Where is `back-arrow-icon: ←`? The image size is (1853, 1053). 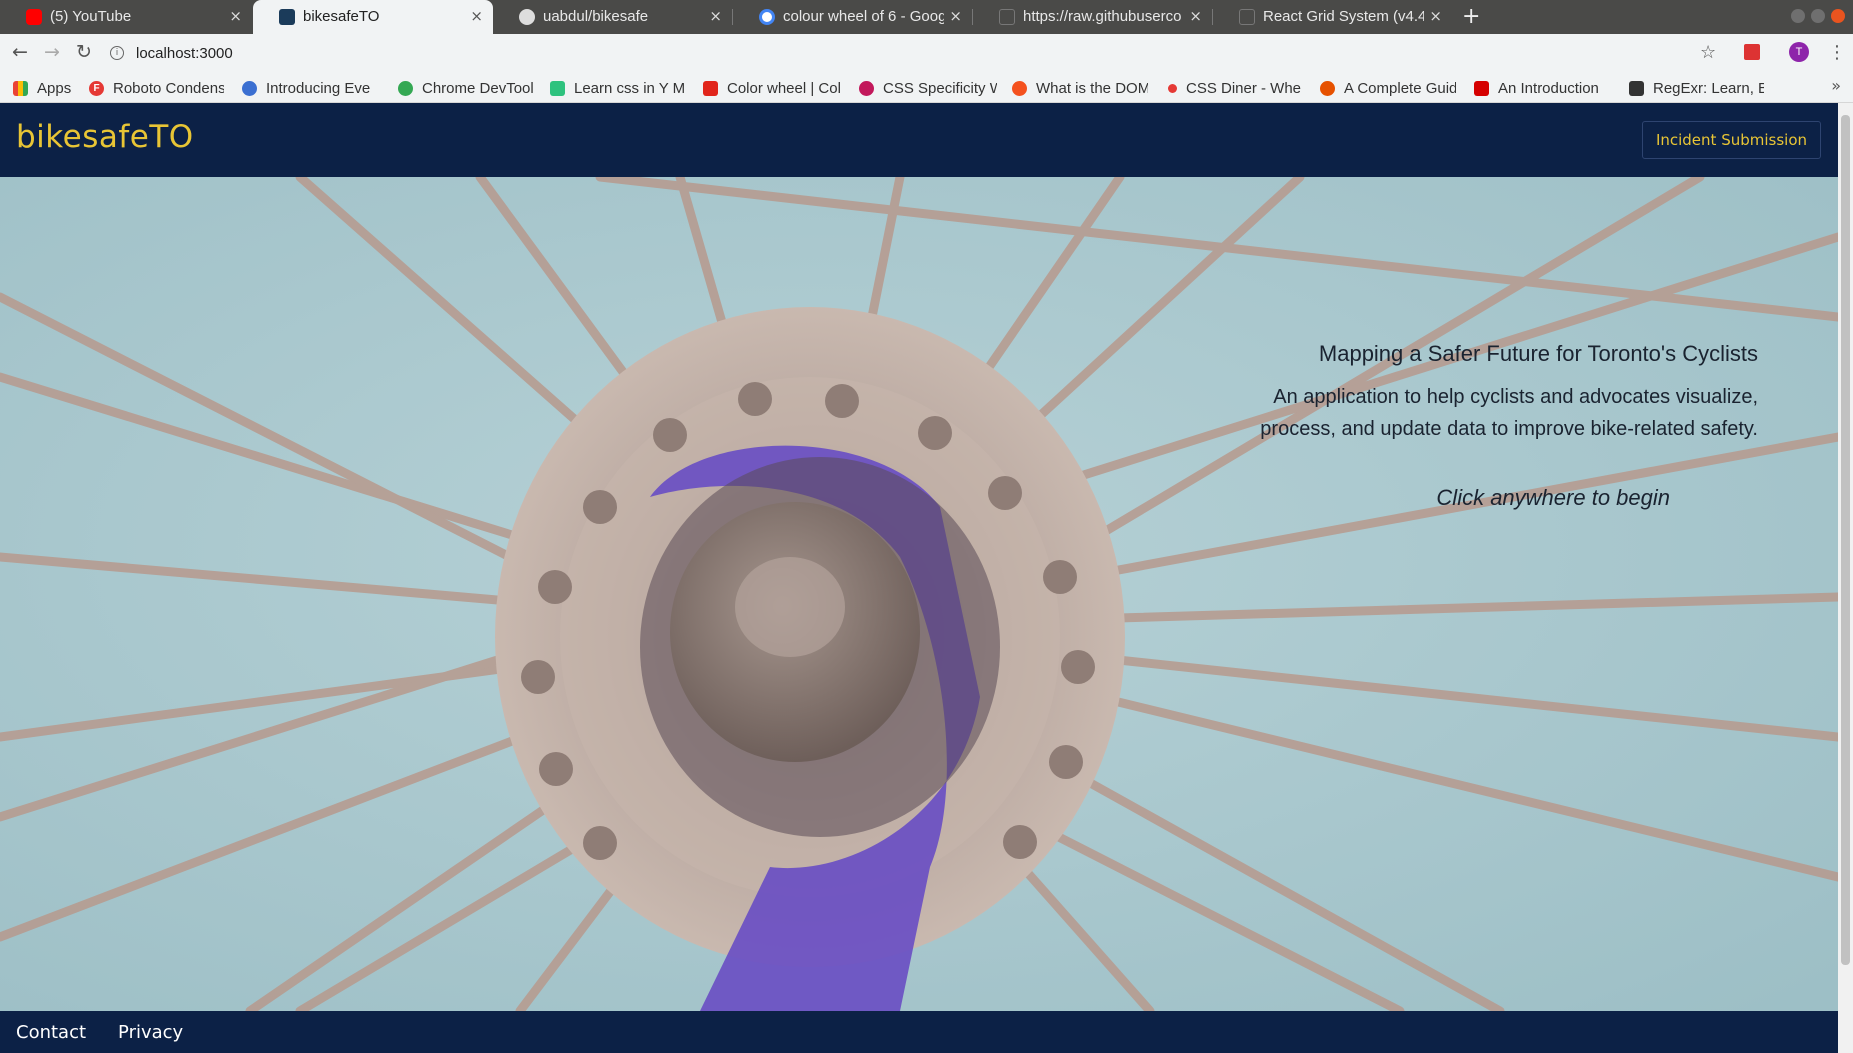 back-arrow-icon: ← is located at coordinates (20, 52).